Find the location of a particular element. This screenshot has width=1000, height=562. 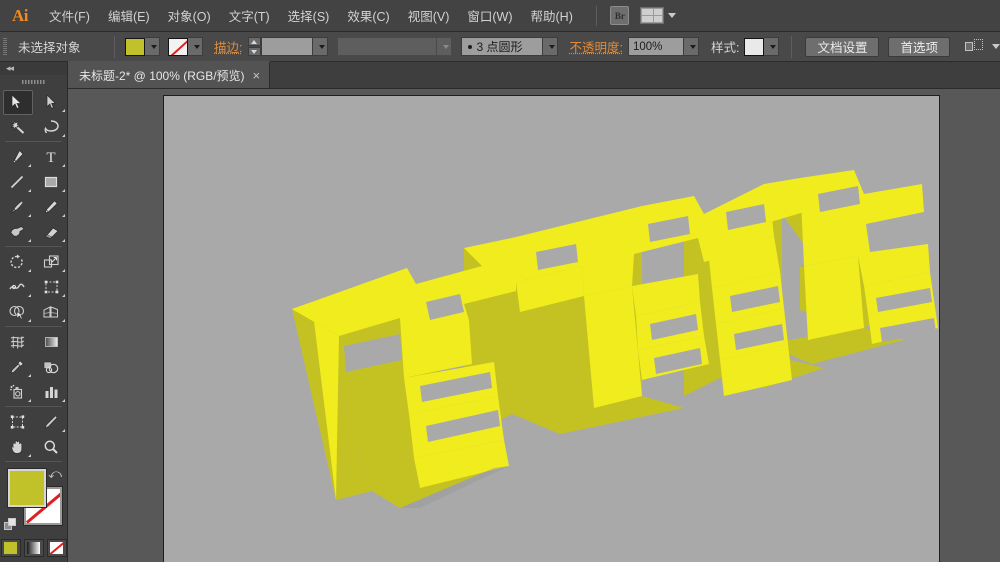

fill-swatch is located at coordinates (135, 46).